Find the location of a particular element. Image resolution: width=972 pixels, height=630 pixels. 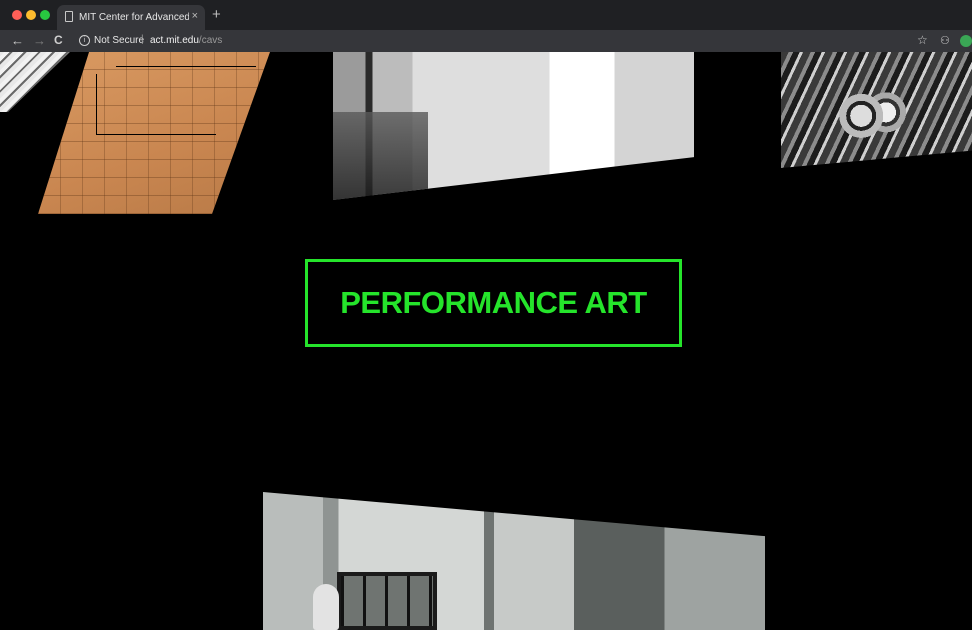

photo-shadow is located at coordinates (380, 156).